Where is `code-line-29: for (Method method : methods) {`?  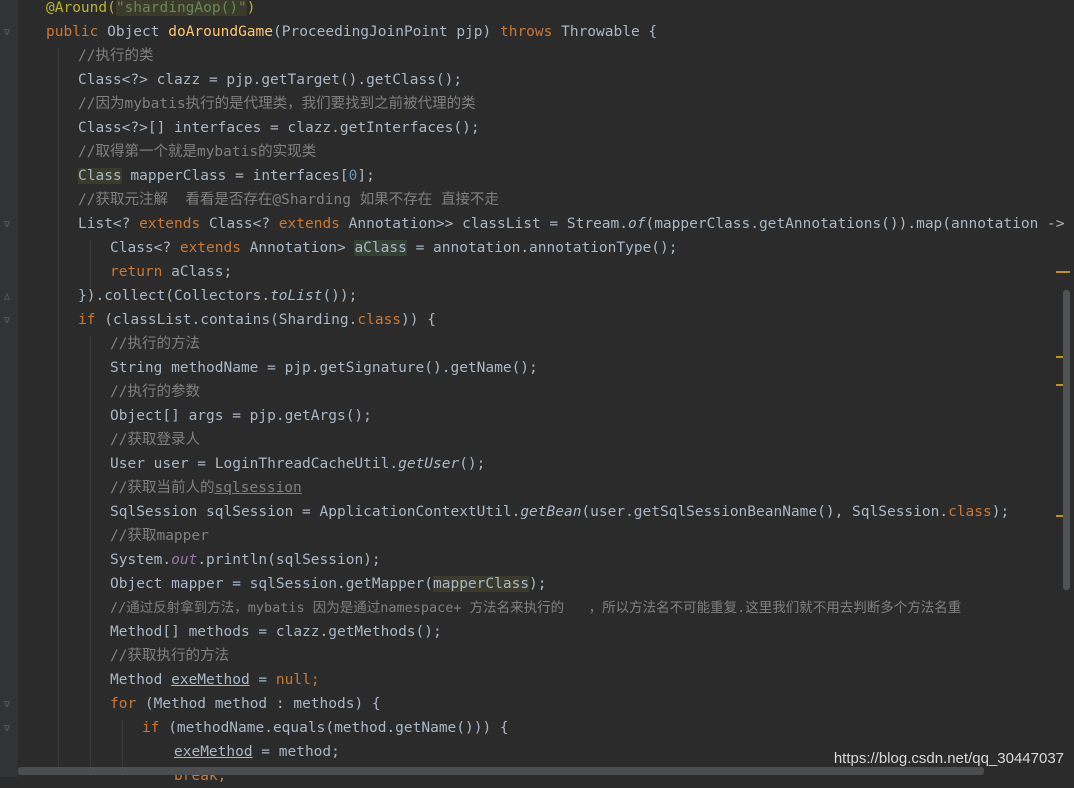 code-line-29: for (Method method : methods) { is located at coordinates (245, 704).